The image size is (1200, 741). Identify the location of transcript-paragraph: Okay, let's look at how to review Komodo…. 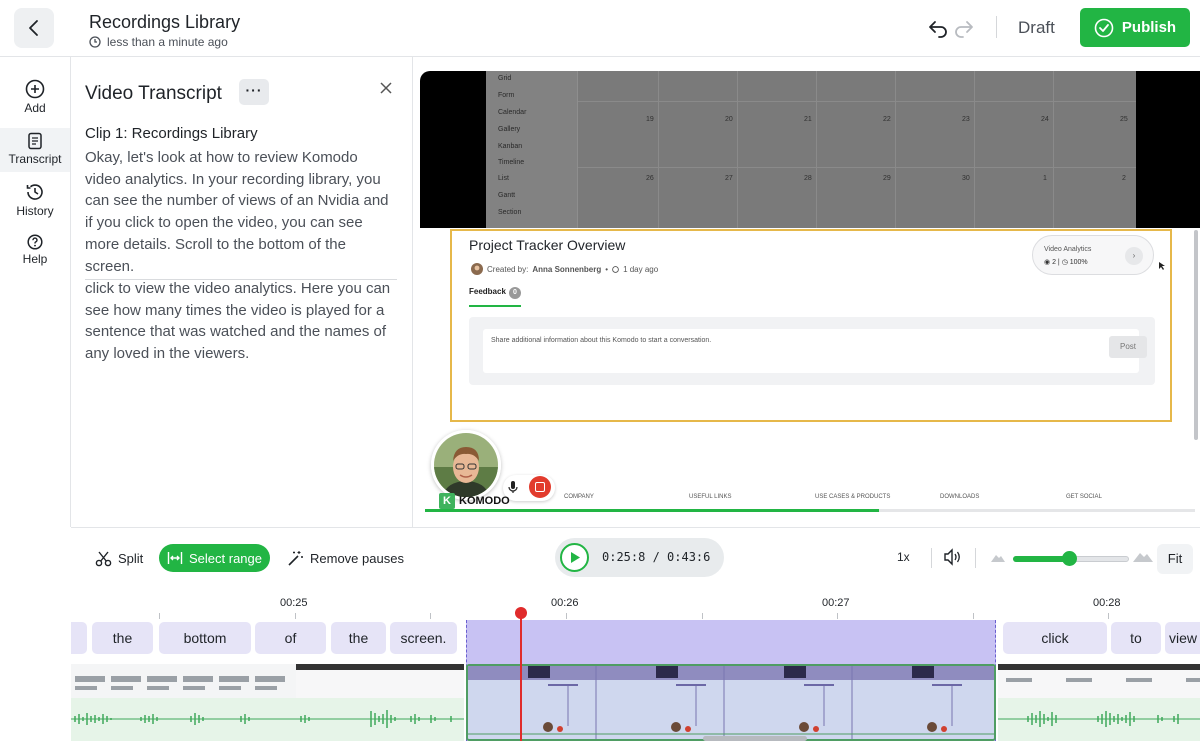
(241, 214).